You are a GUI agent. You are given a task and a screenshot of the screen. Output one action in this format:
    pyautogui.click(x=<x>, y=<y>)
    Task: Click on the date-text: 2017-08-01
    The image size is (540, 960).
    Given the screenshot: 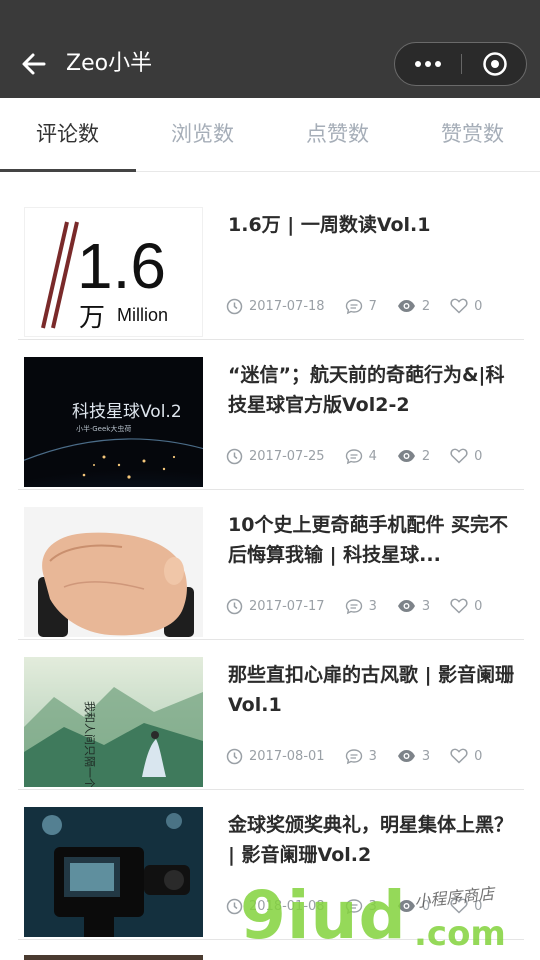 What is the action you would take?
    pyautogui.click(x=287, y=756)
    